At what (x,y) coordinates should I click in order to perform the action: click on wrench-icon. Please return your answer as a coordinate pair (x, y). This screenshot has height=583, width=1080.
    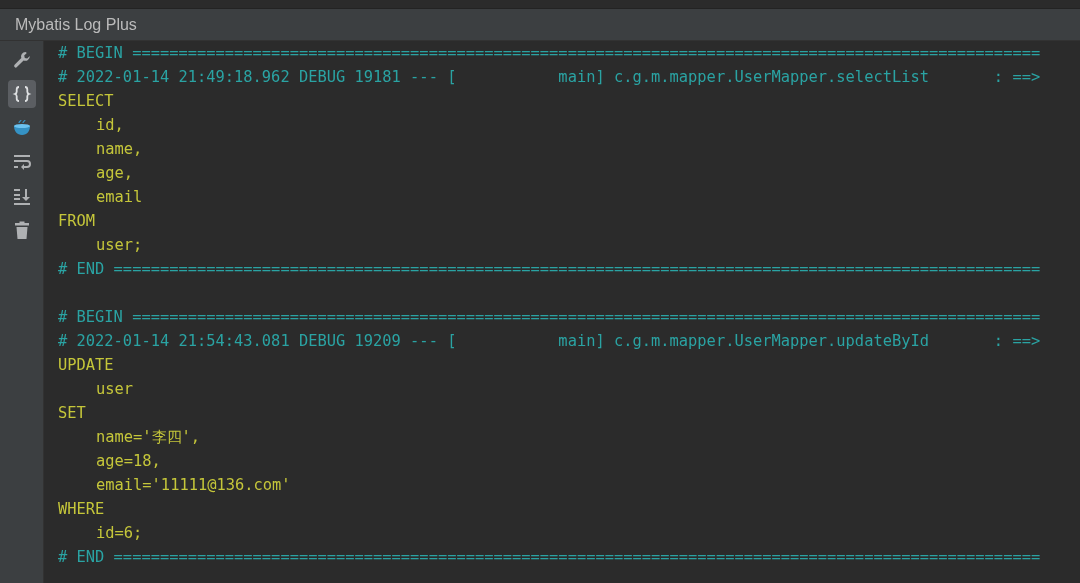
    Looking at the image, I should click on (21, 60).